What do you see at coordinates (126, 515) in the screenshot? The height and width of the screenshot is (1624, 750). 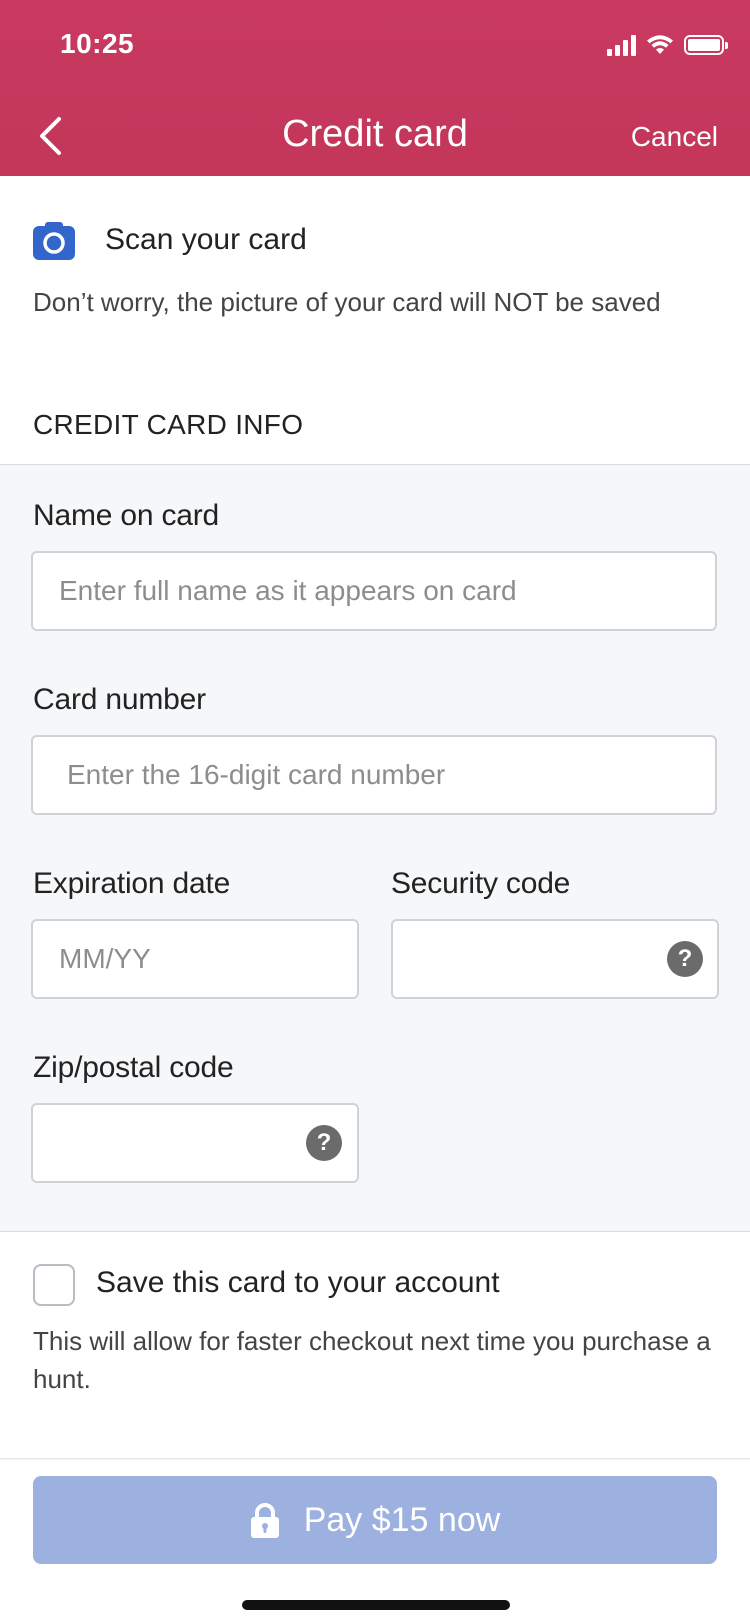 I see `name-on-card-label: Name on card` at bounding box center [126, 515].